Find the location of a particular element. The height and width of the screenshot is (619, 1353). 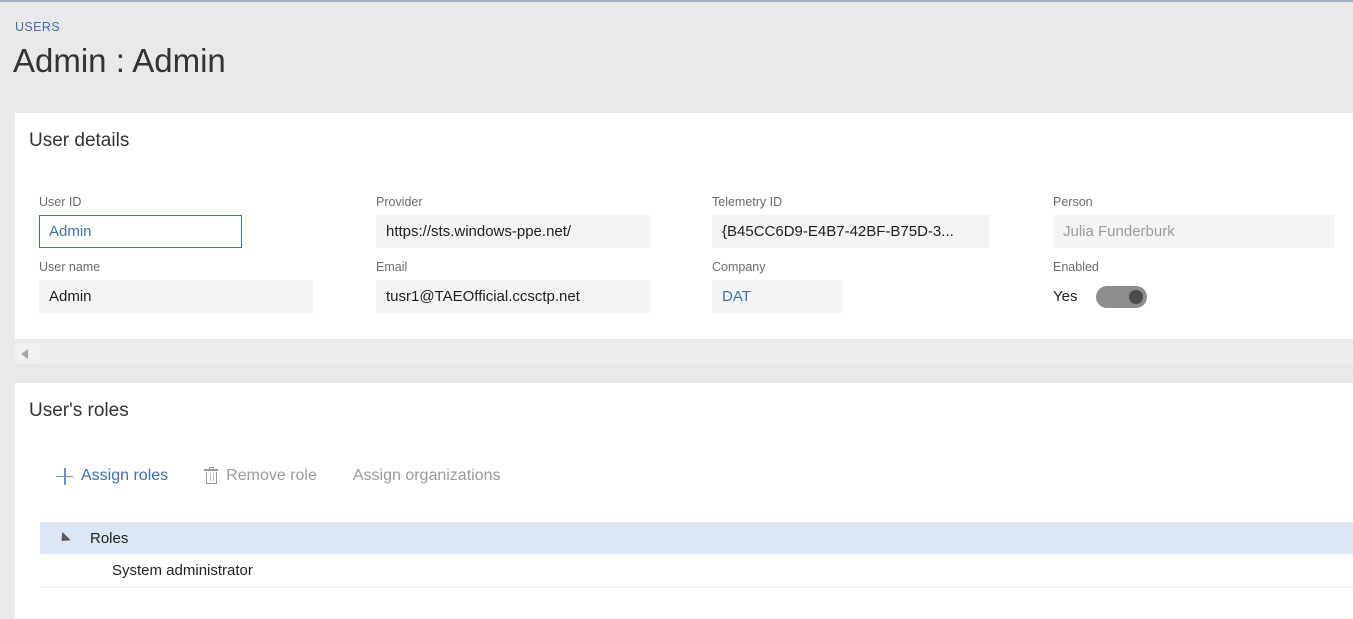

field-label-person: Person is located at coordinates (1073, 202).